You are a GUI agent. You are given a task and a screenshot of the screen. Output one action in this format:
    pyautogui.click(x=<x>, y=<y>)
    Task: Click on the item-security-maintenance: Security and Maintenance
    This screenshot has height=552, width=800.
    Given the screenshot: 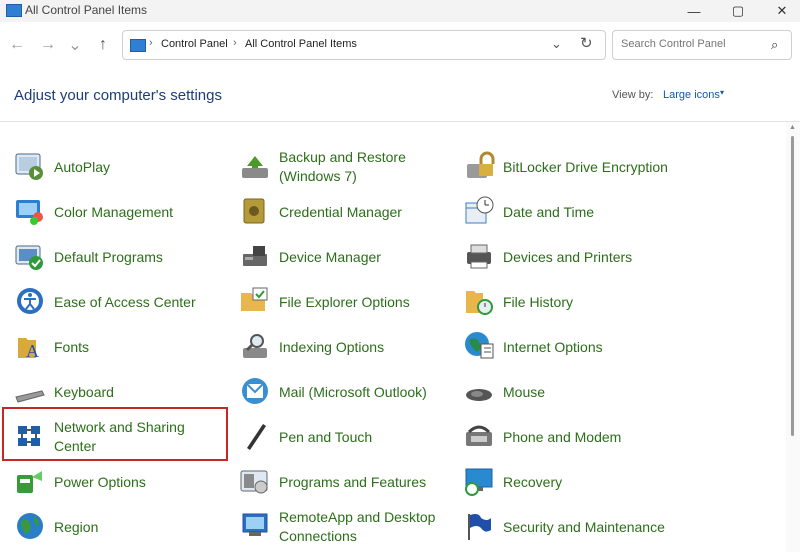 What is the action you would take?
    pyautogui.click(x=573, y=527)
    